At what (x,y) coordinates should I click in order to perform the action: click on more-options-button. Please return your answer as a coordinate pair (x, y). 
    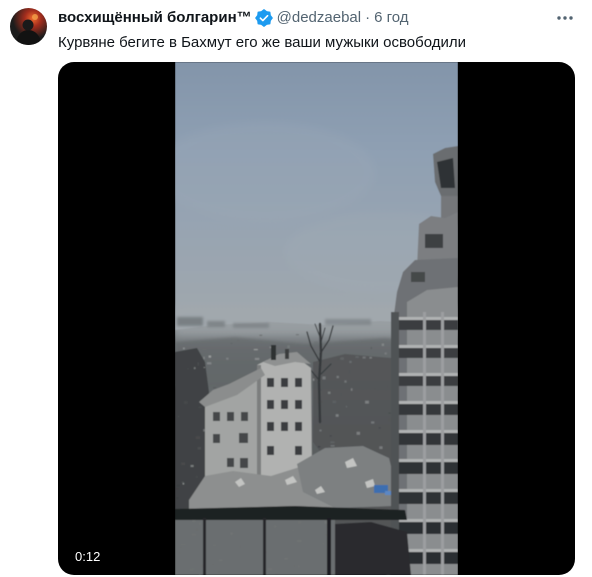
    Looking at the image, I should click on (565, 18).